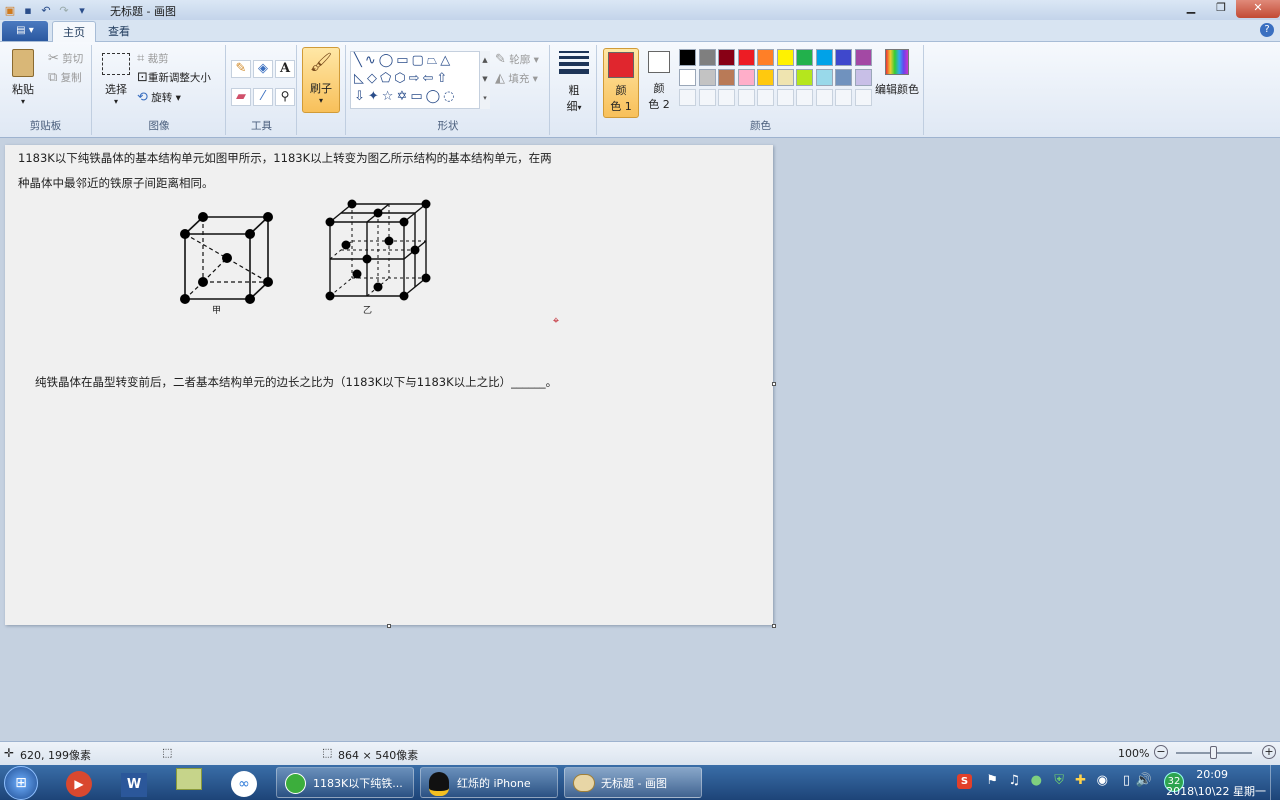  What do you see at coordinates (46, 10) in the screenshot?
I see `undo-icon: ↶` at bounding box center [46, 10].